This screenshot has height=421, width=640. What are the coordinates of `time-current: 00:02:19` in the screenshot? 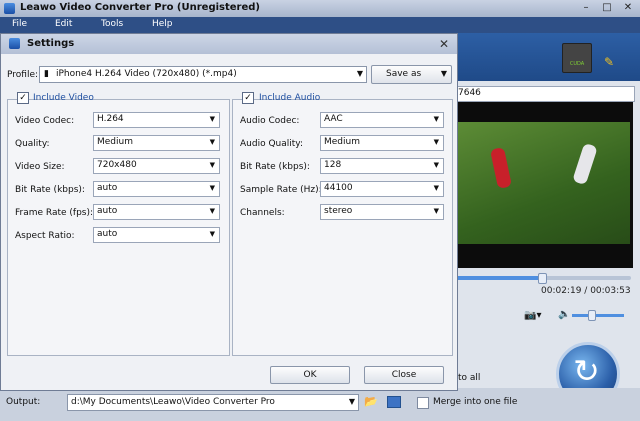 It's located at (561, 291).